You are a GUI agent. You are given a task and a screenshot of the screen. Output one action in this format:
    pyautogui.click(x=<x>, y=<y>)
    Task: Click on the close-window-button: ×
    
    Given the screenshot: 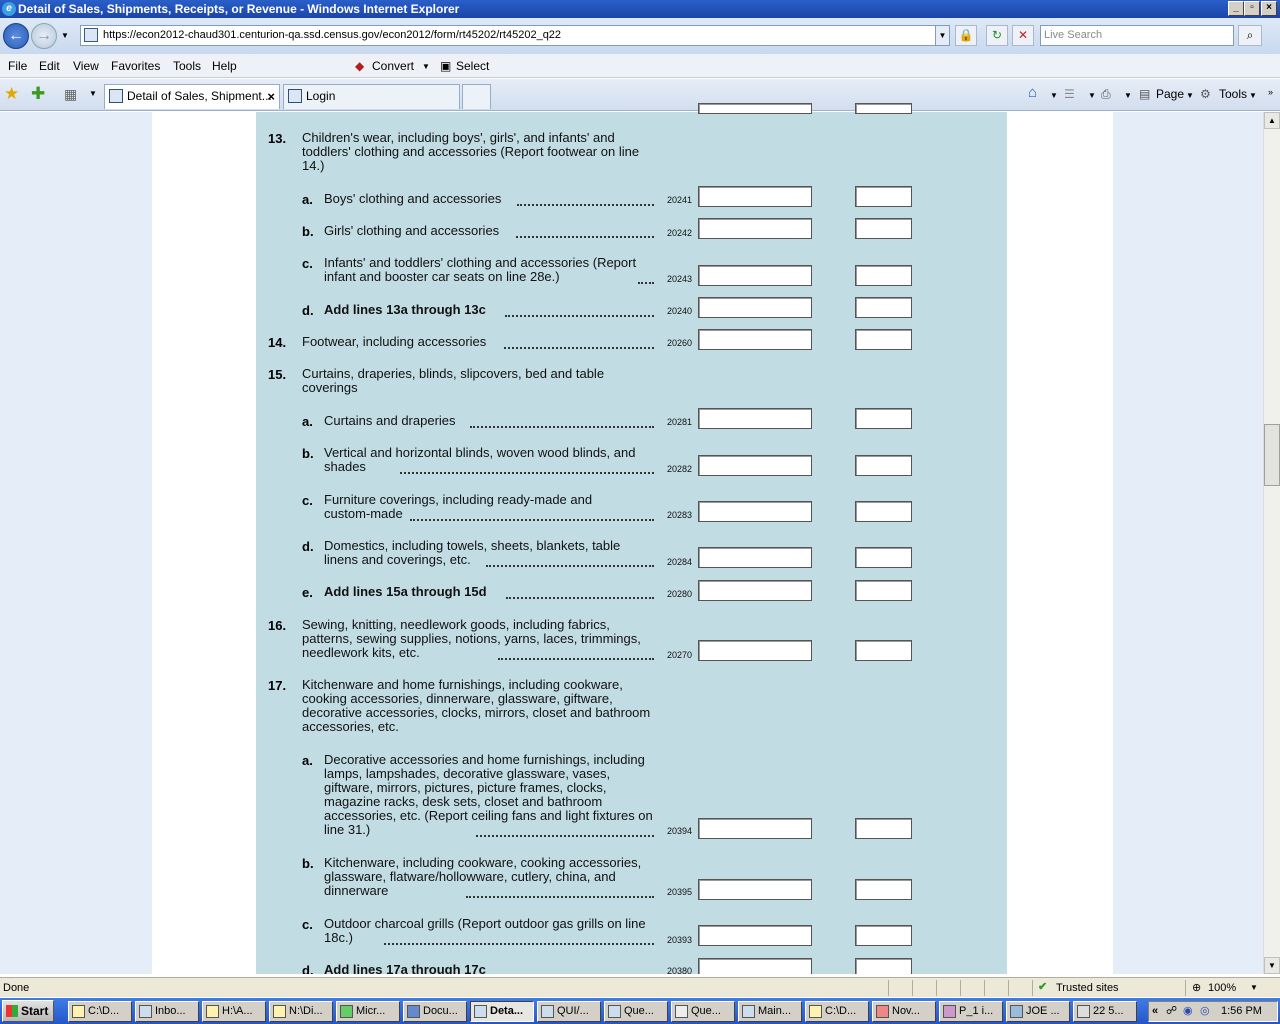 What is the action you would take?
    pyautogui.click(x=1269, y=8)
    